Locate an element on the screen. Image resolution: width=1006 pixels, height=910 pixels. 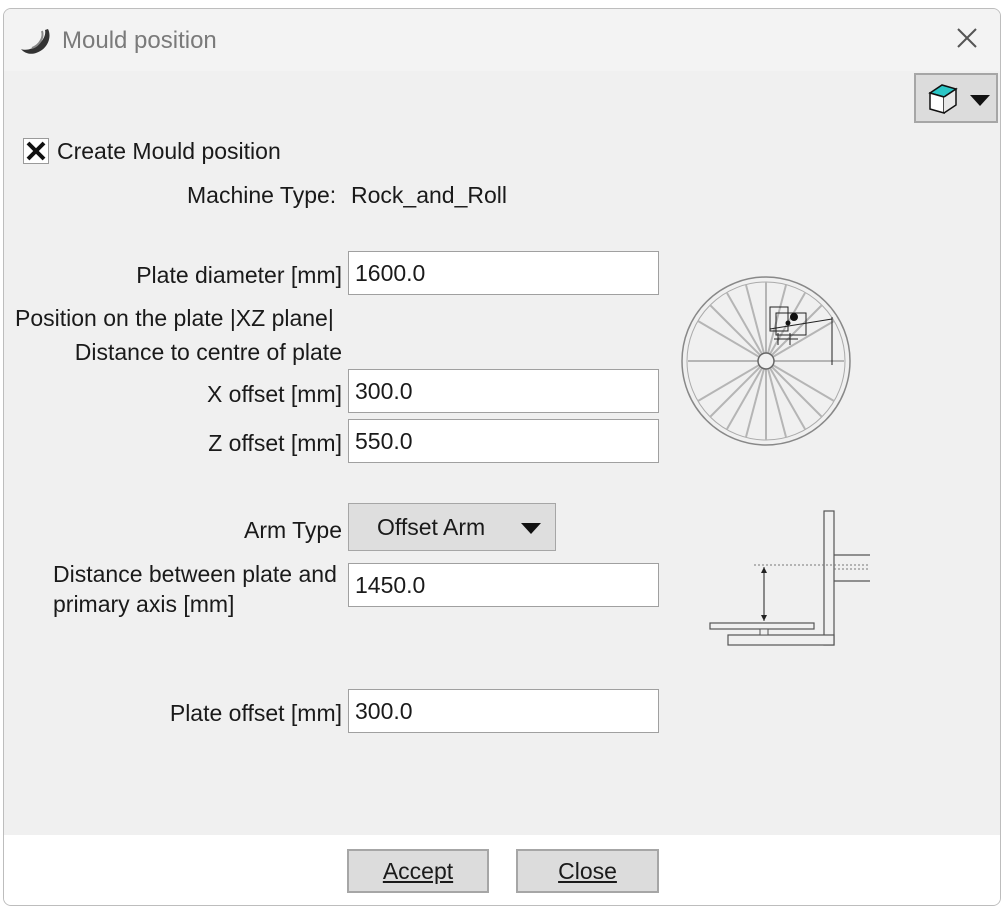
accept-button: Accept is located at coordinates (418, 871).